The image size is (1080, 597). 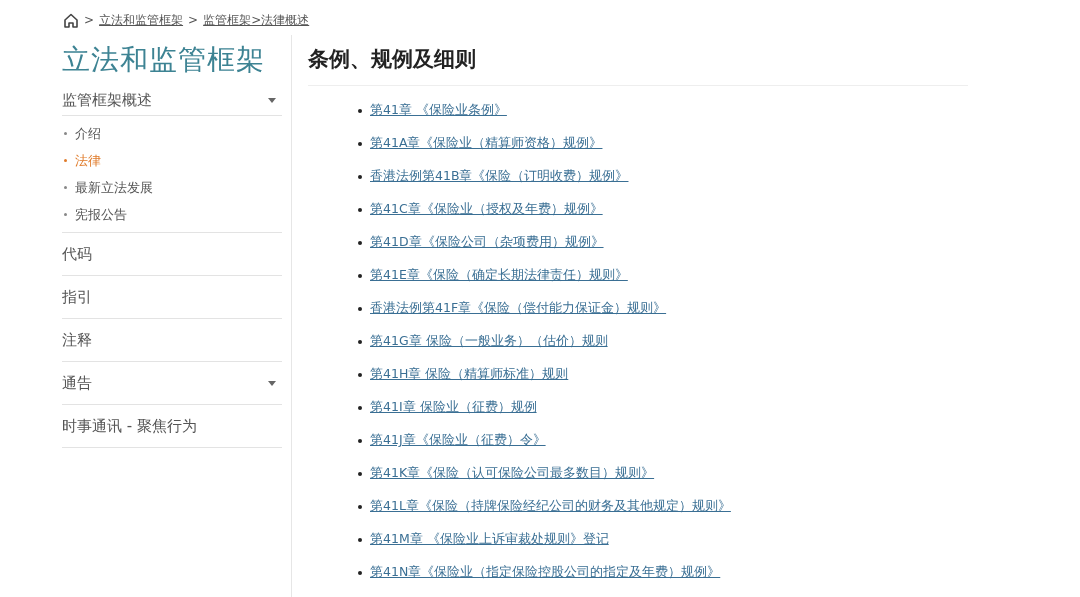 What do you see at coordinates (550, 506) in the screenshot?
I see `law-link: 第41L章《保险（持牌保险经纪公司的财务及其他规定）规则》` at bounding box center [550, 506].